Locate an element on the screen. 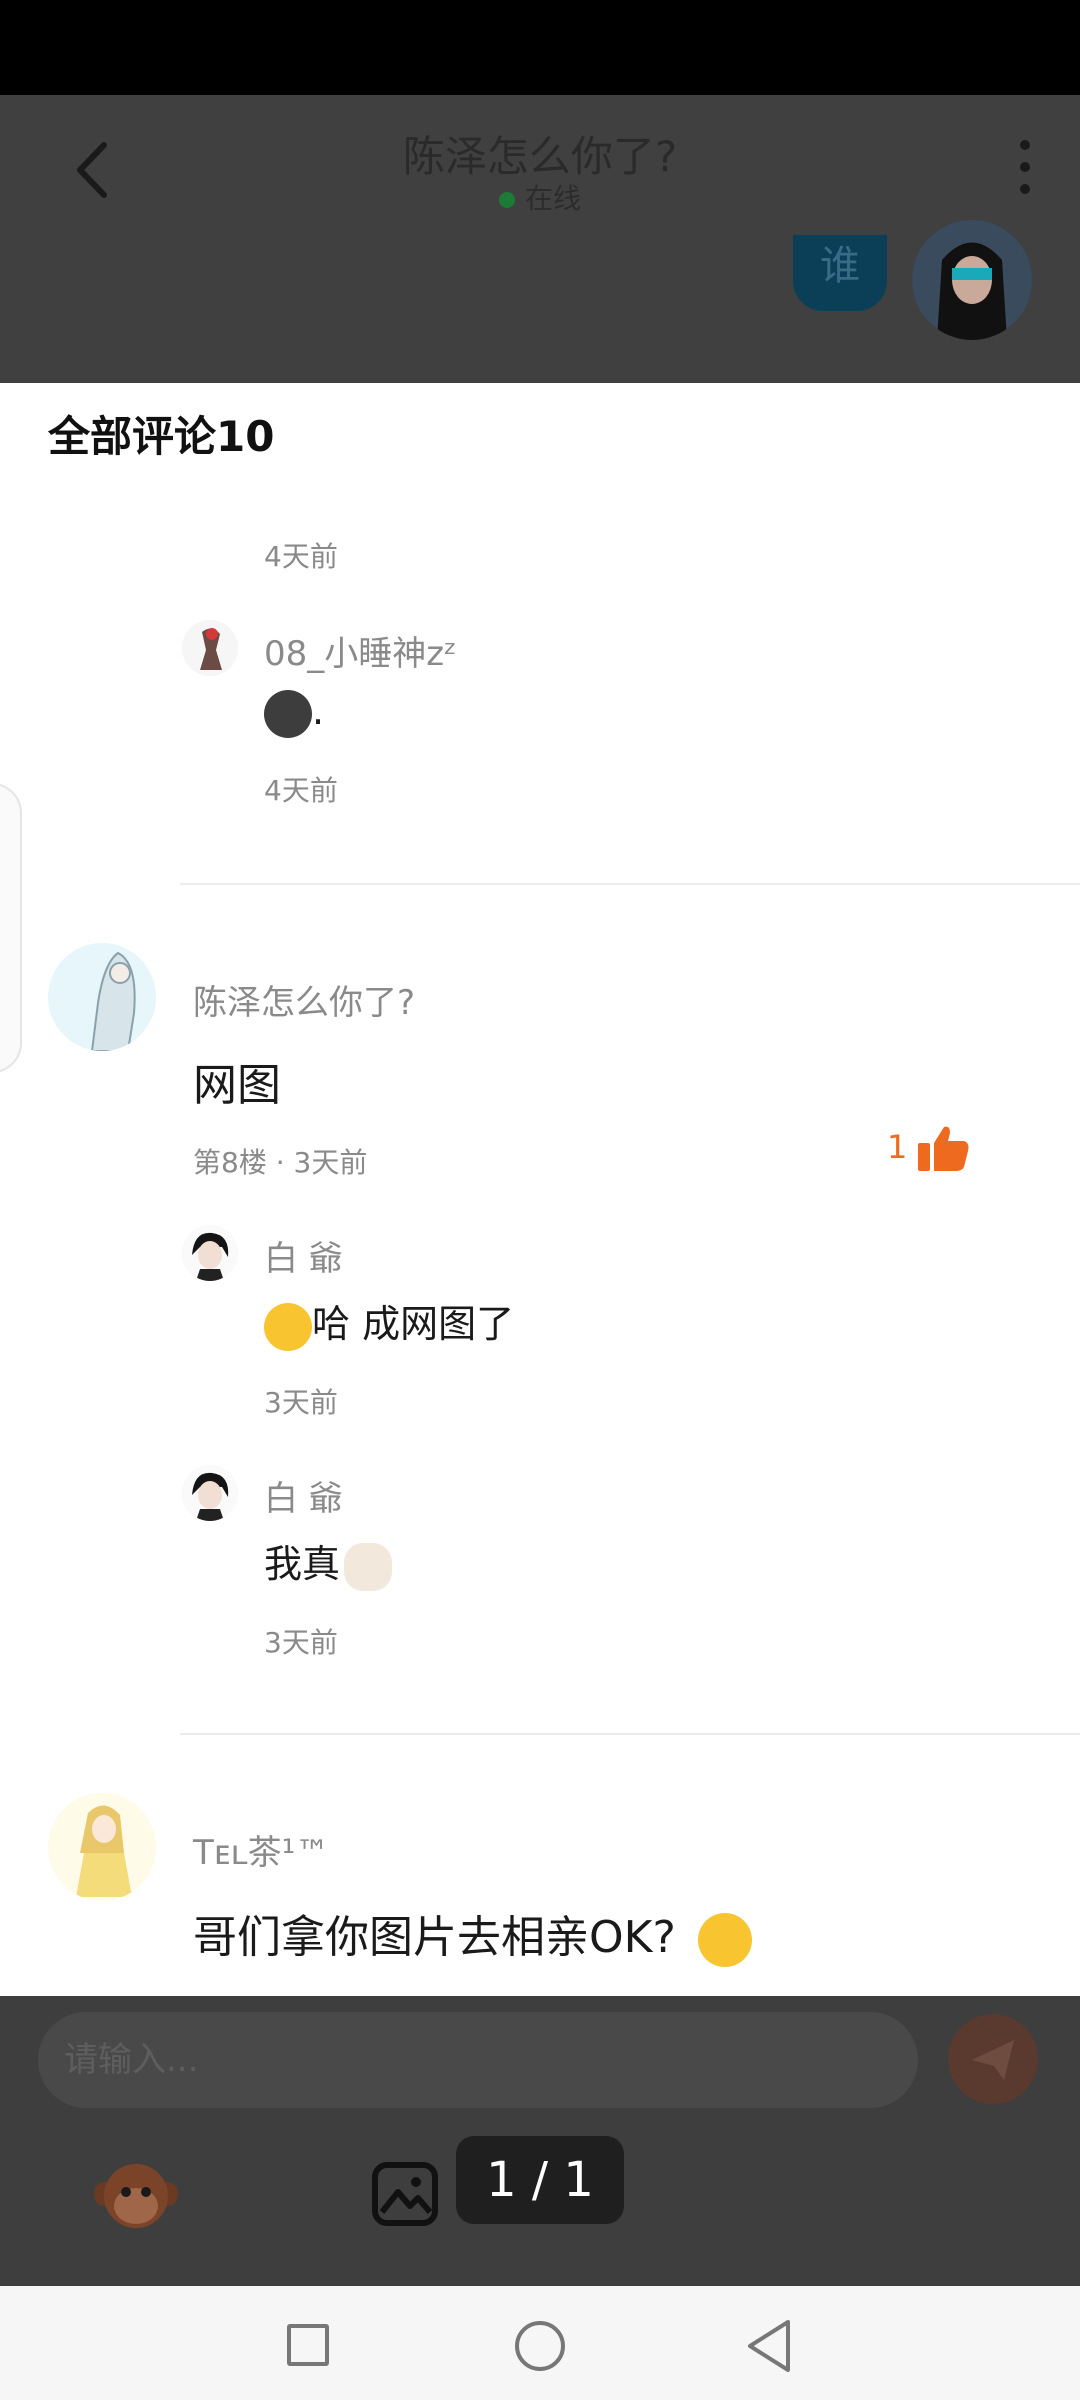 This screenshot has height=2400, width=1080. comment-text-body: 哥们拿你图片去相亲OK? is located at coordinates (434, 1937).